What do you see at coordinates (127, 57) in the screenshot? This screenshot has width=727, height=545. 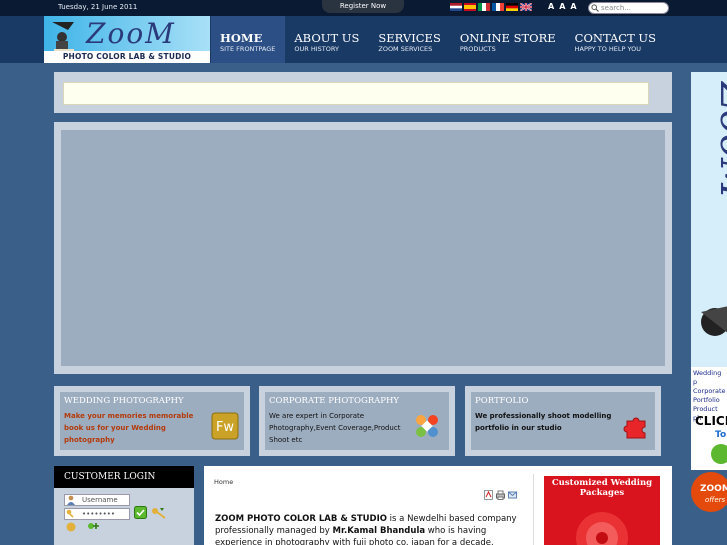 I see `logo-tagline: PHOTO COLOR LAB & STUDIO` at bounding box center [127, 57].